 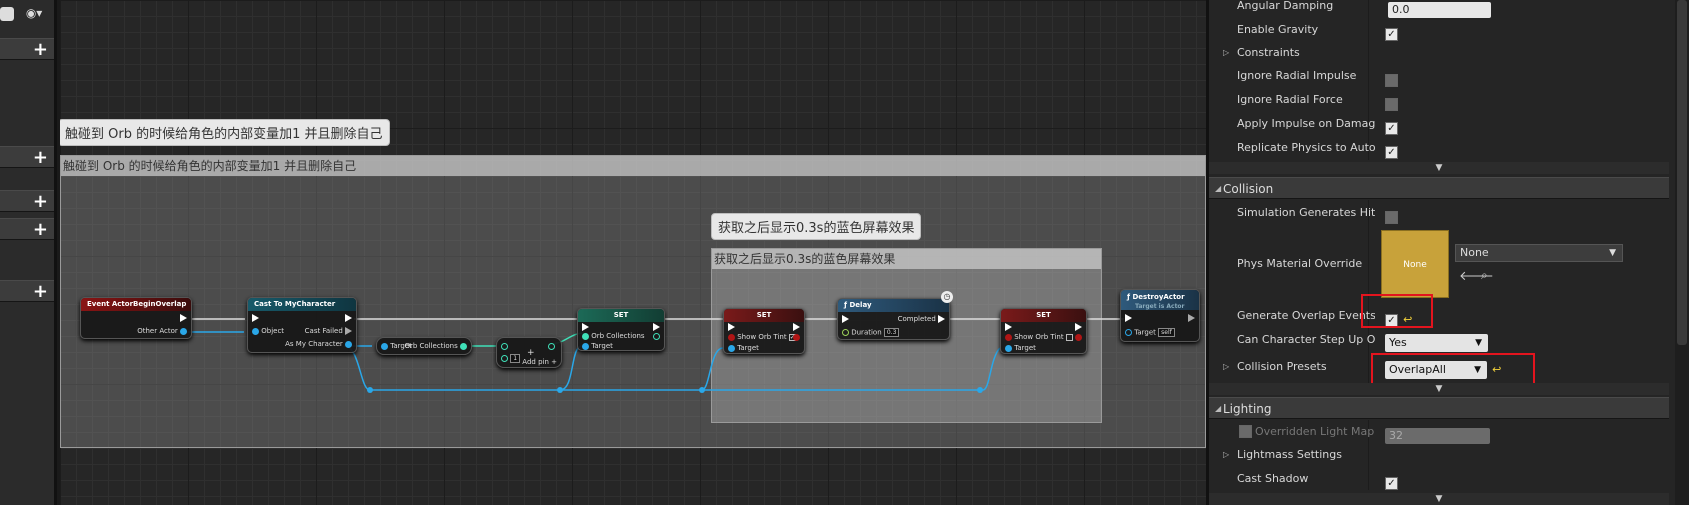 I want to click on scrollbar-thumb, so click(x=1682, y=172).